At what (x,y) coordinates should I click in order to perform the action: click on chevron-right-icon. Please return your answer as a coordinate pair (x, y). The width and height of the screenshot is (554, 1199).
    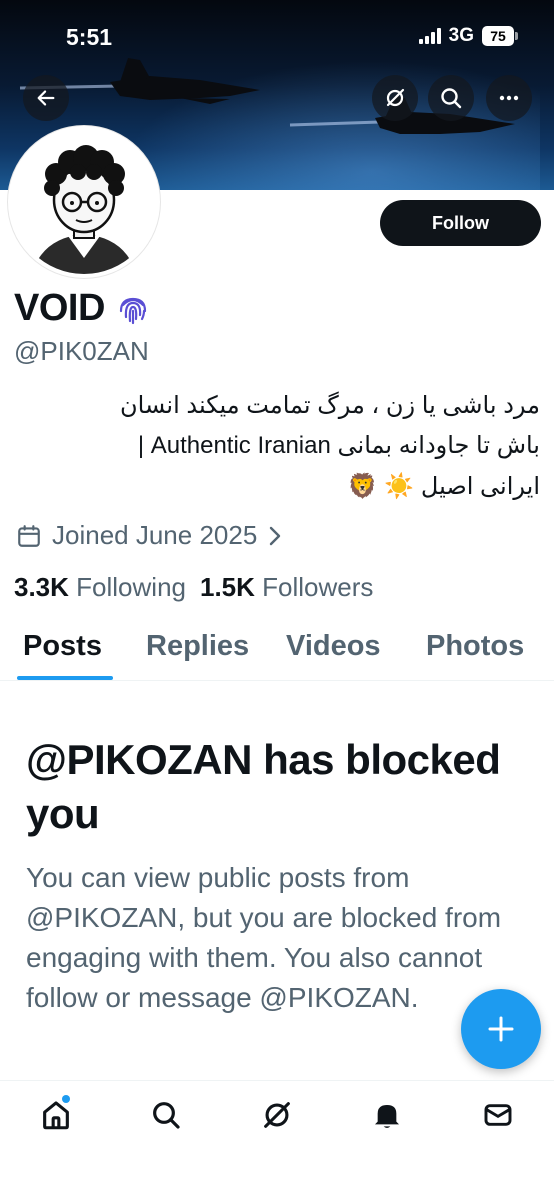
    Looking at the image, I should click on (275, 535).